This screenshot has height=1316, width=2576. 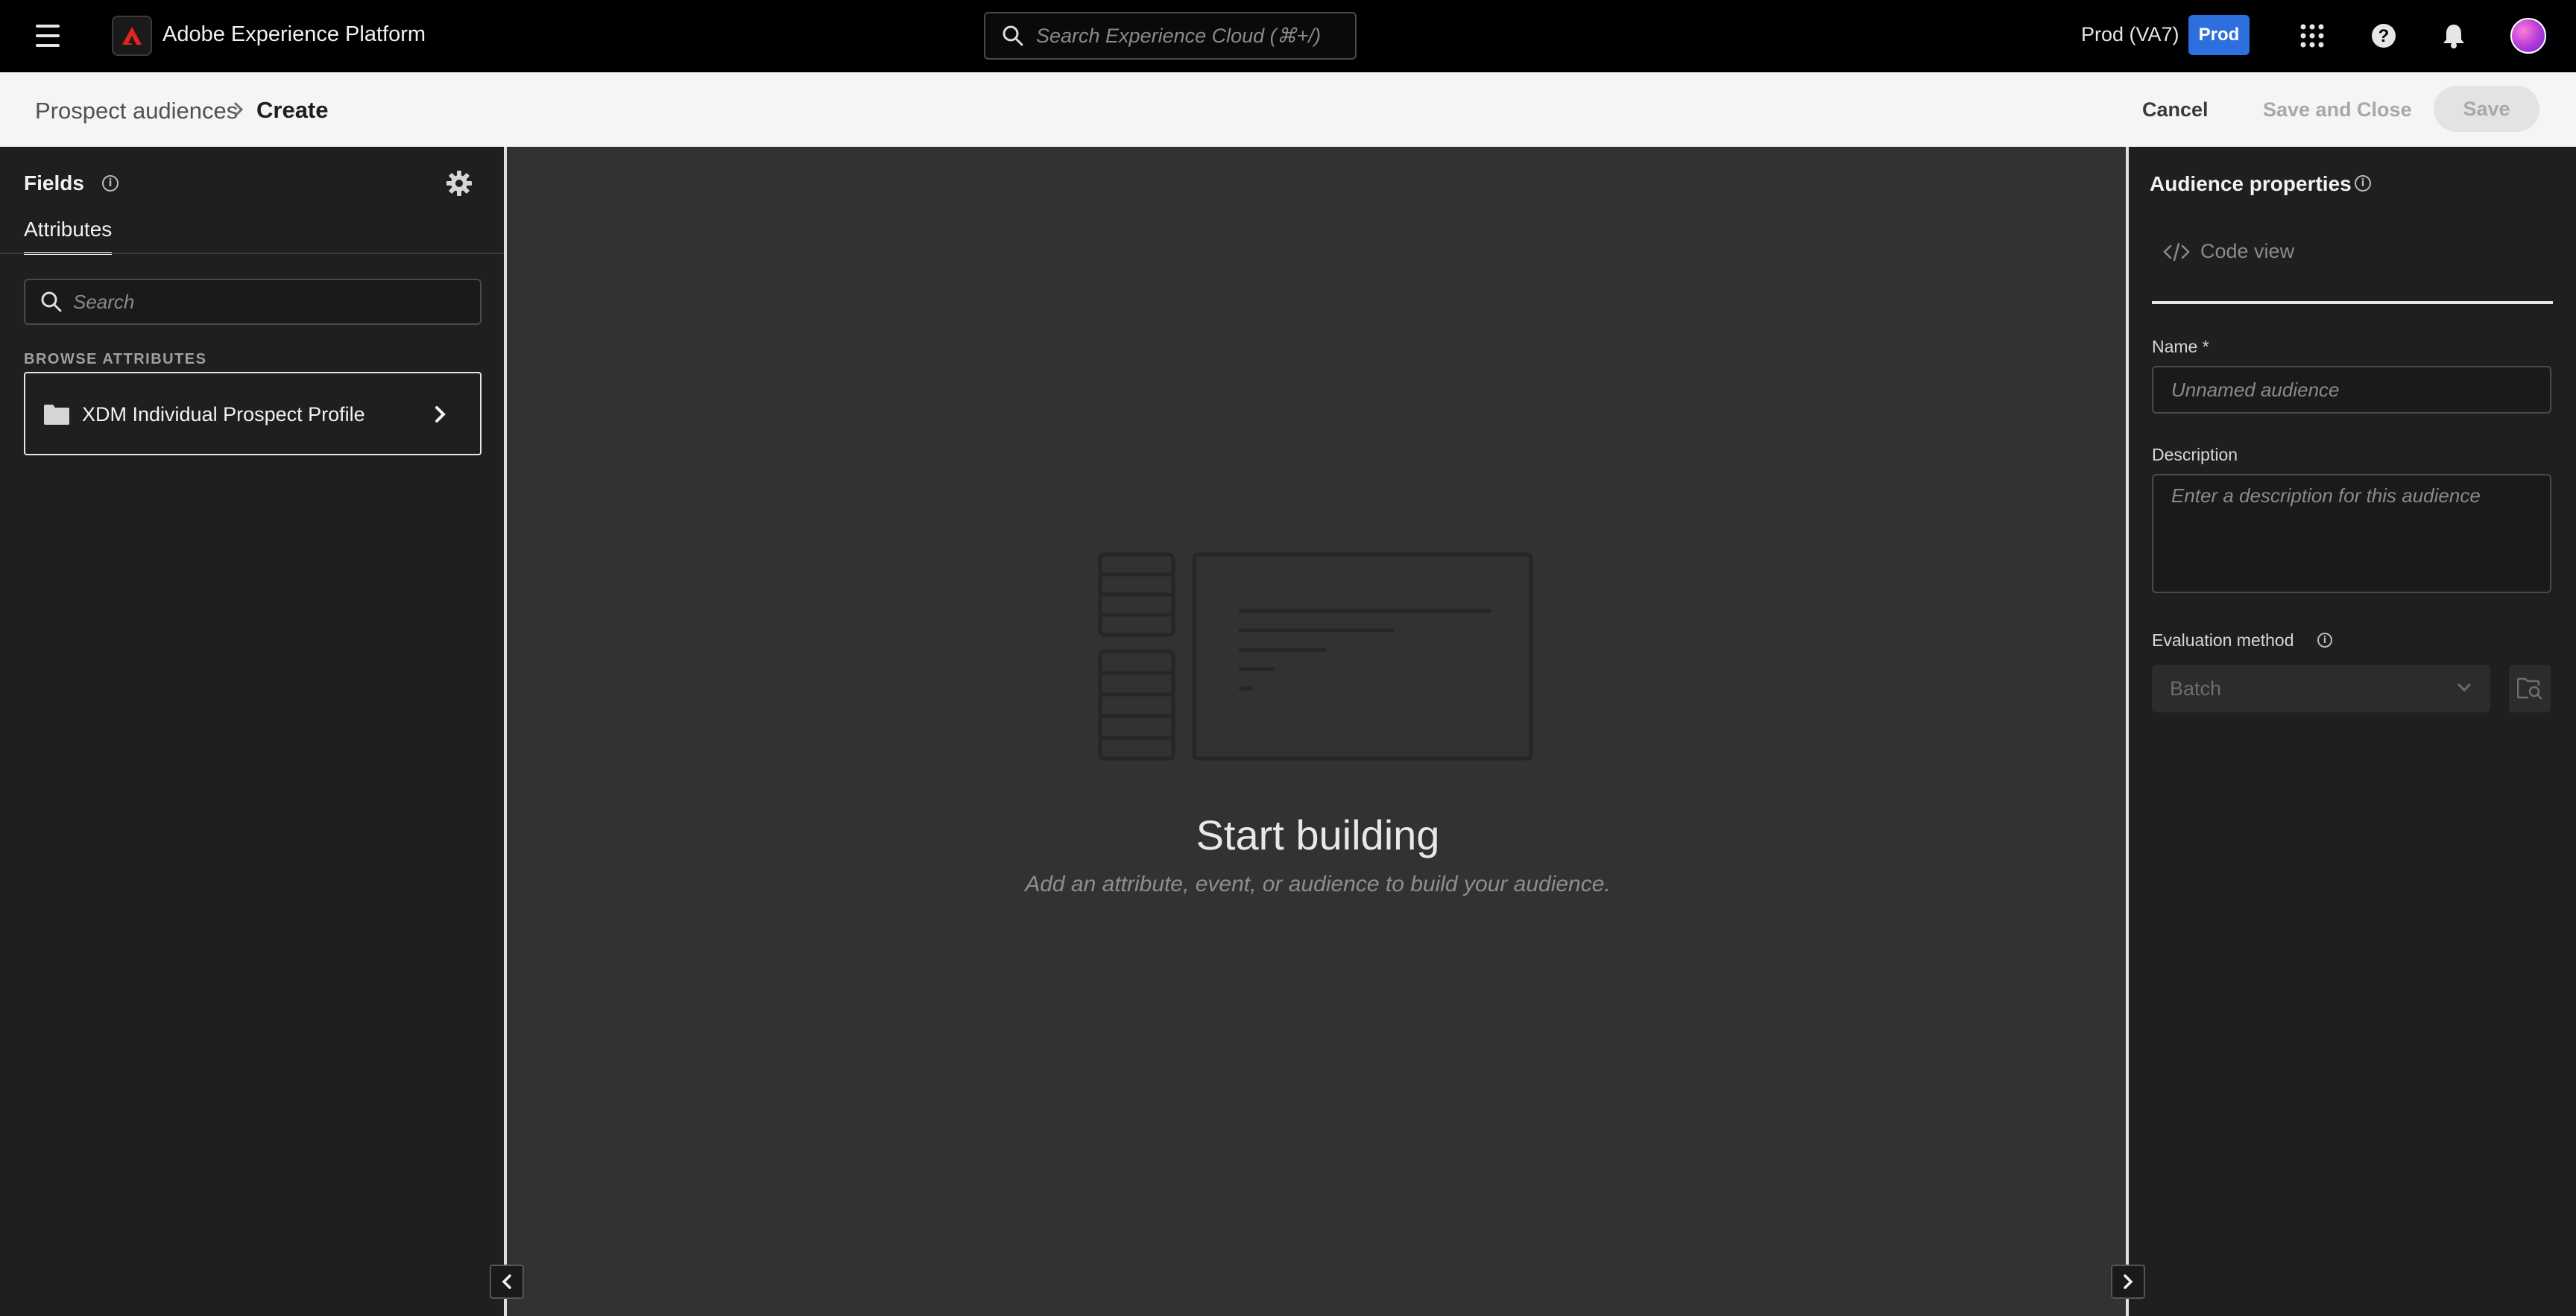 What do you see at coordinates (132, 36) in the screenshot?
I see `adobe-logo-icon` at bounding box center [132, 36].